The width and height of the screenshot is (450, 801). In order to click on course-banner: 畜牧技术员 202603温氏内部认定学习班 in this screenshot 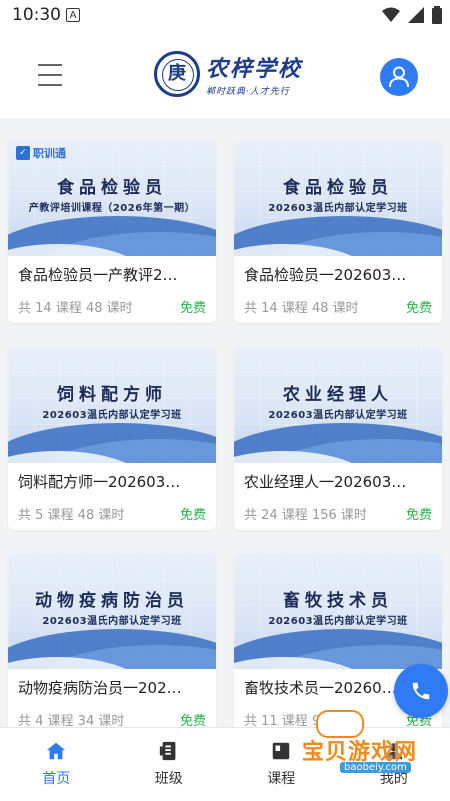, I will do `click(338, 610)`.